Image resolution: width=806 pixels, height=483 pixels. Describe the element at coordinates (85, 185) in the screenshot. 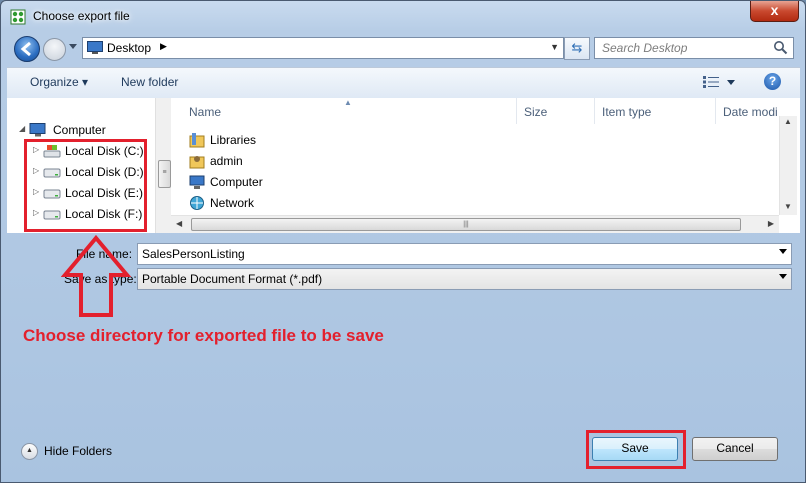

I see `annotation-highlight-drives` at that location.